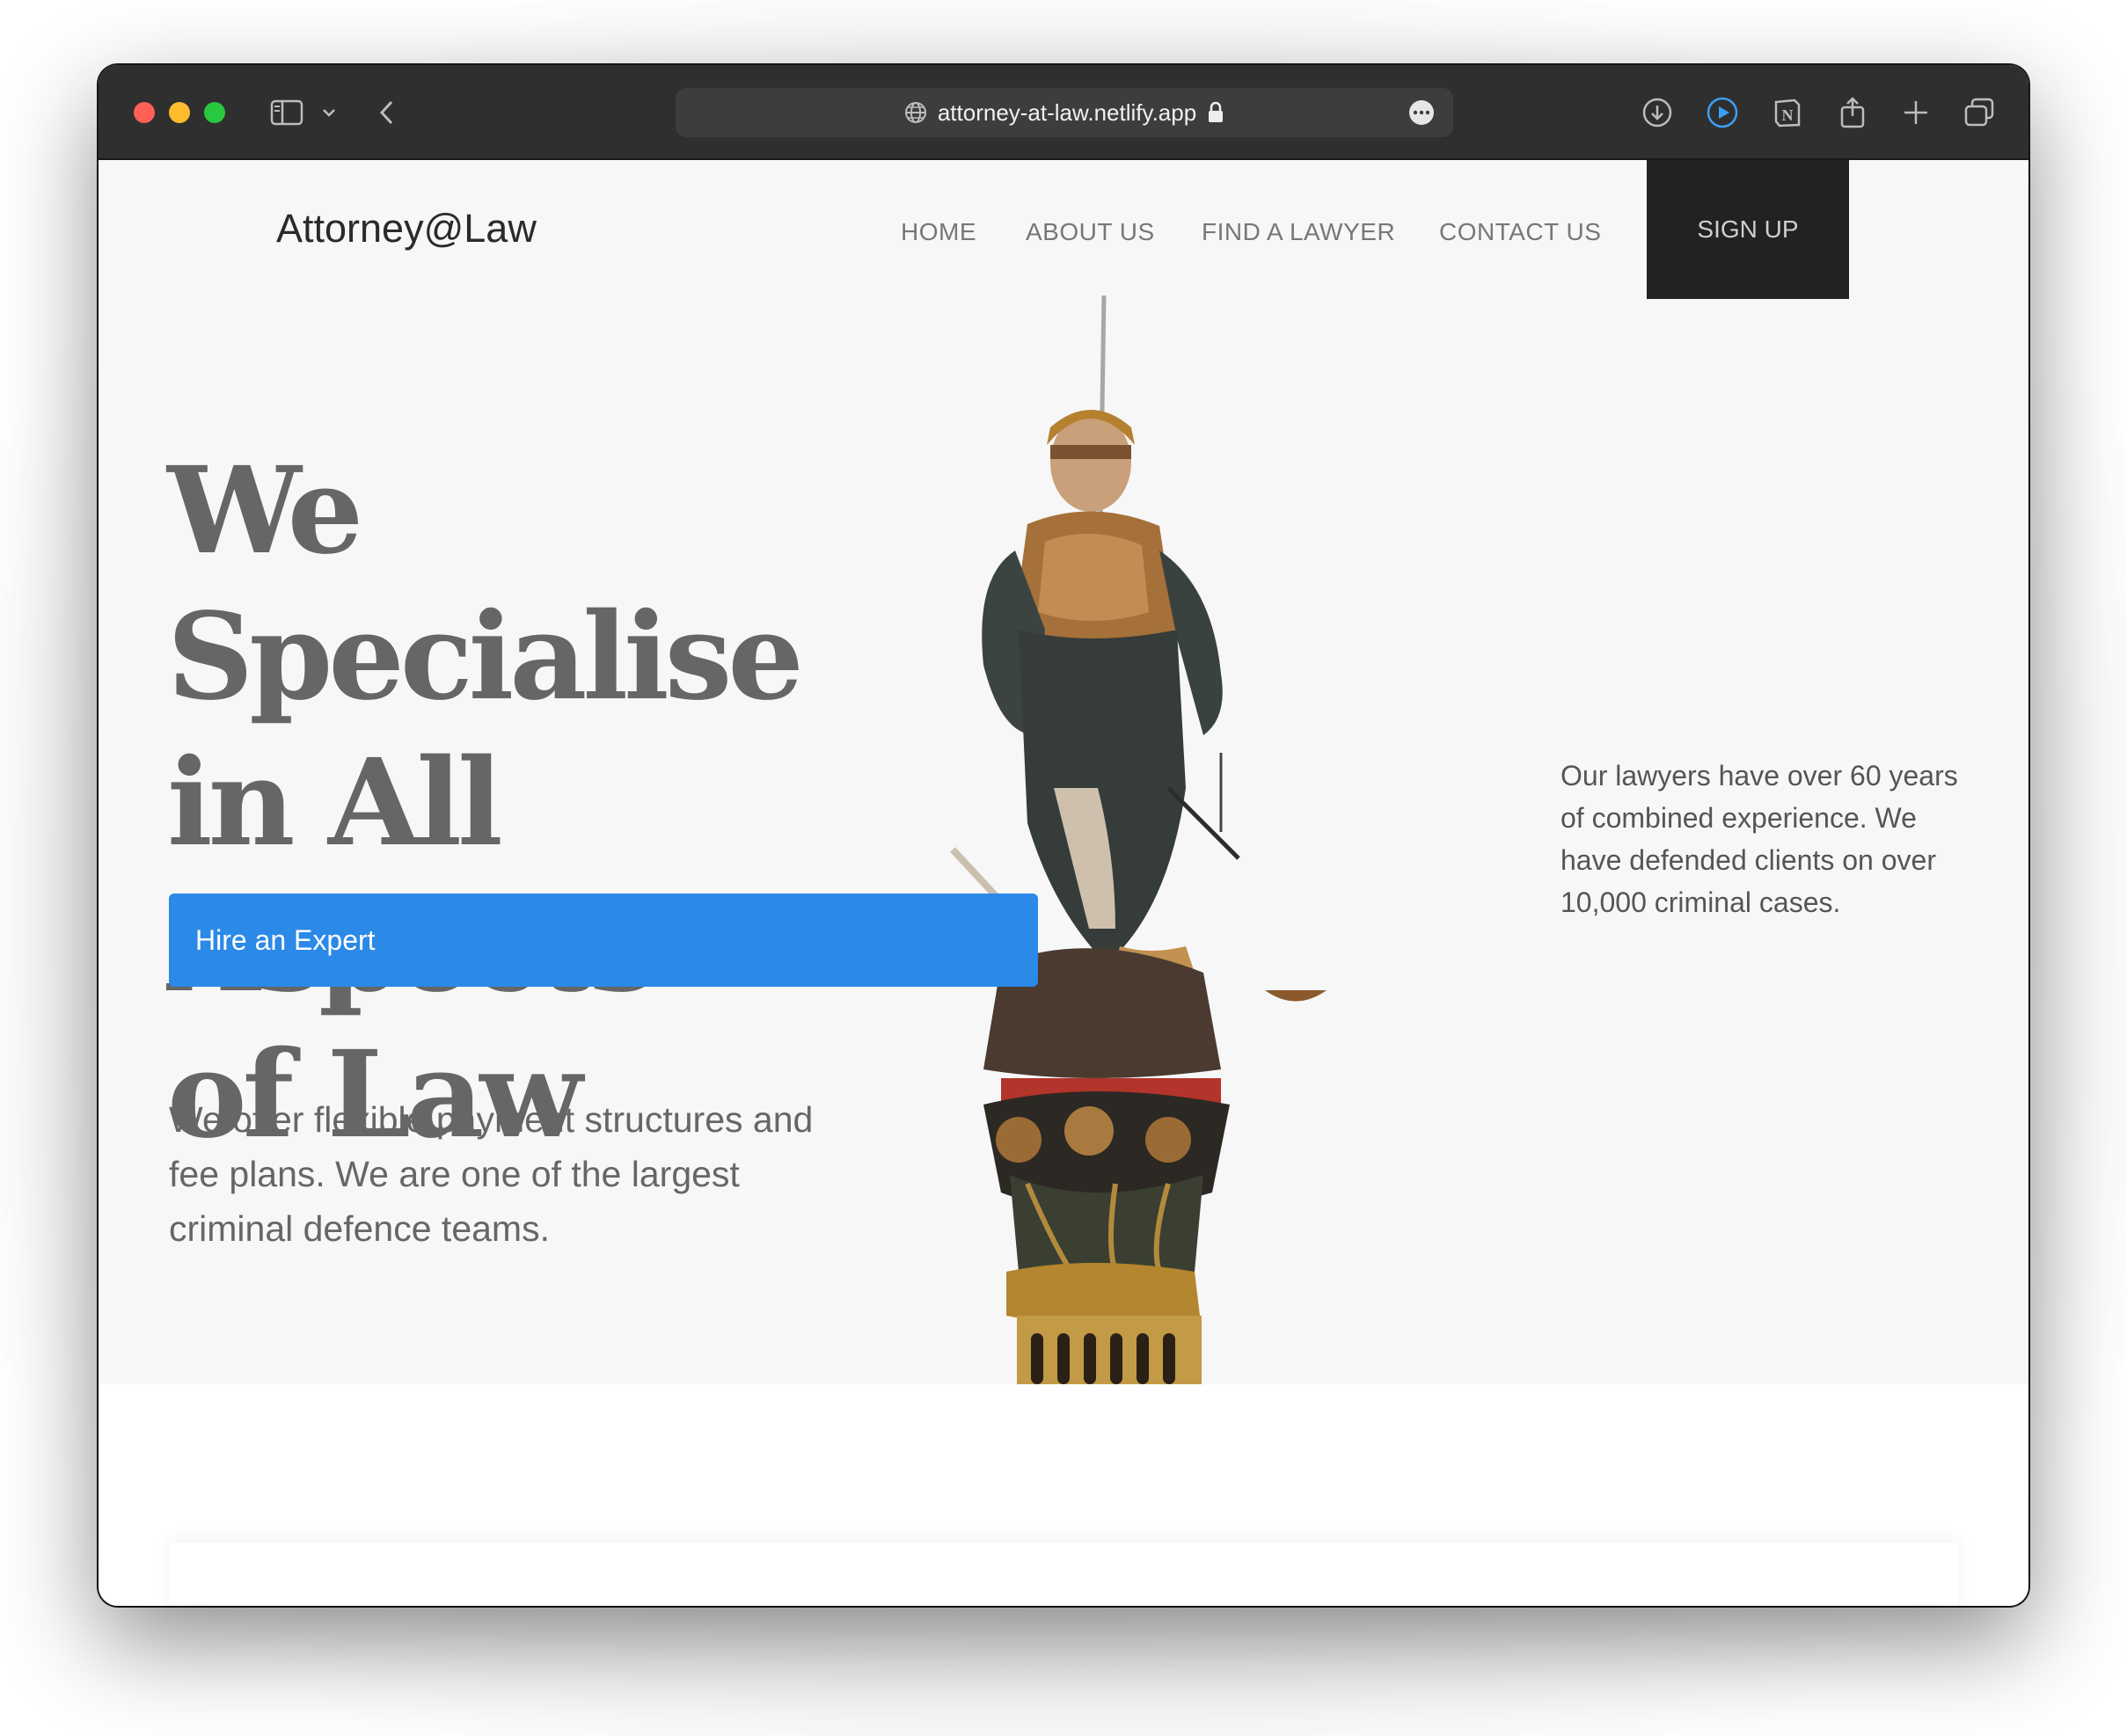  I want to click on download-icon, so click(1657, 113).